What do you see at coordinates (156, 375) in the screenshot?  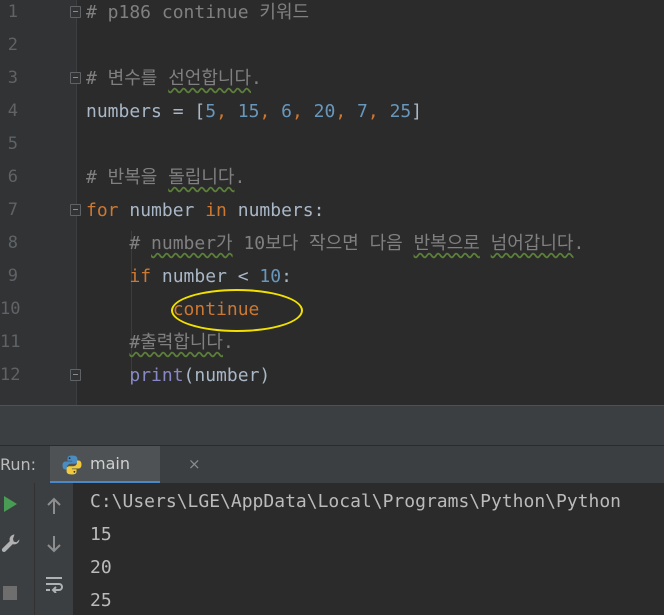 I see `code-token: print` at bounding box center [156, 375].